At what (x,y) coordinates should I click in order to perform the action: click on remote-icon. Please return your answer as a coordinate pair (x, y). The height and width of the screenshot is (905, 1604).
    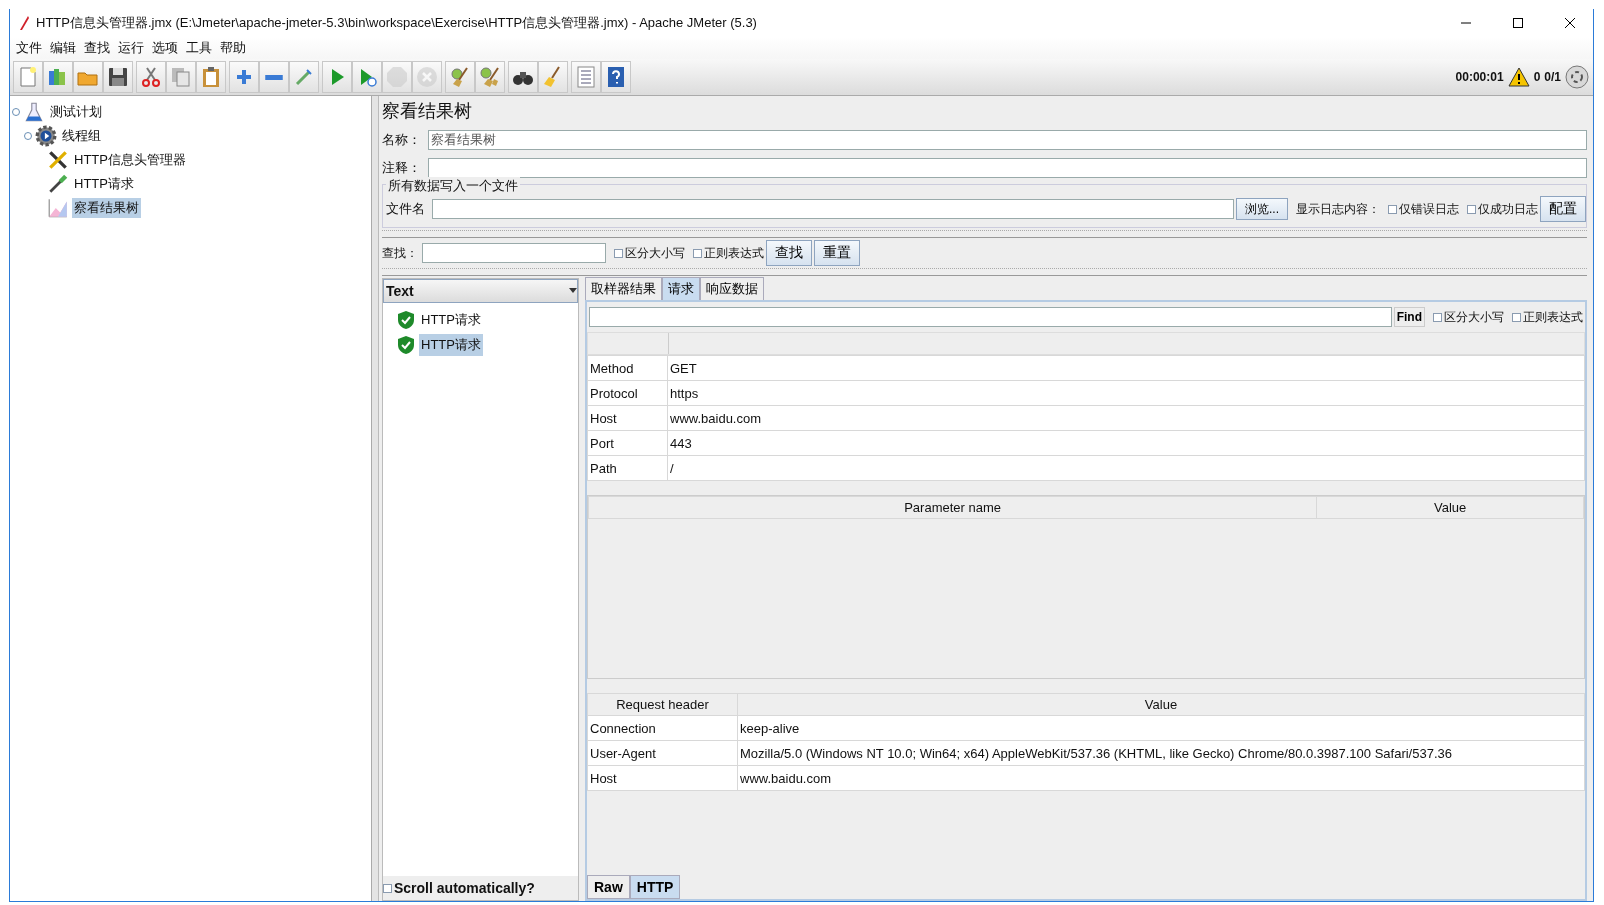
    Looking at the image, I should click on (1577, 77).